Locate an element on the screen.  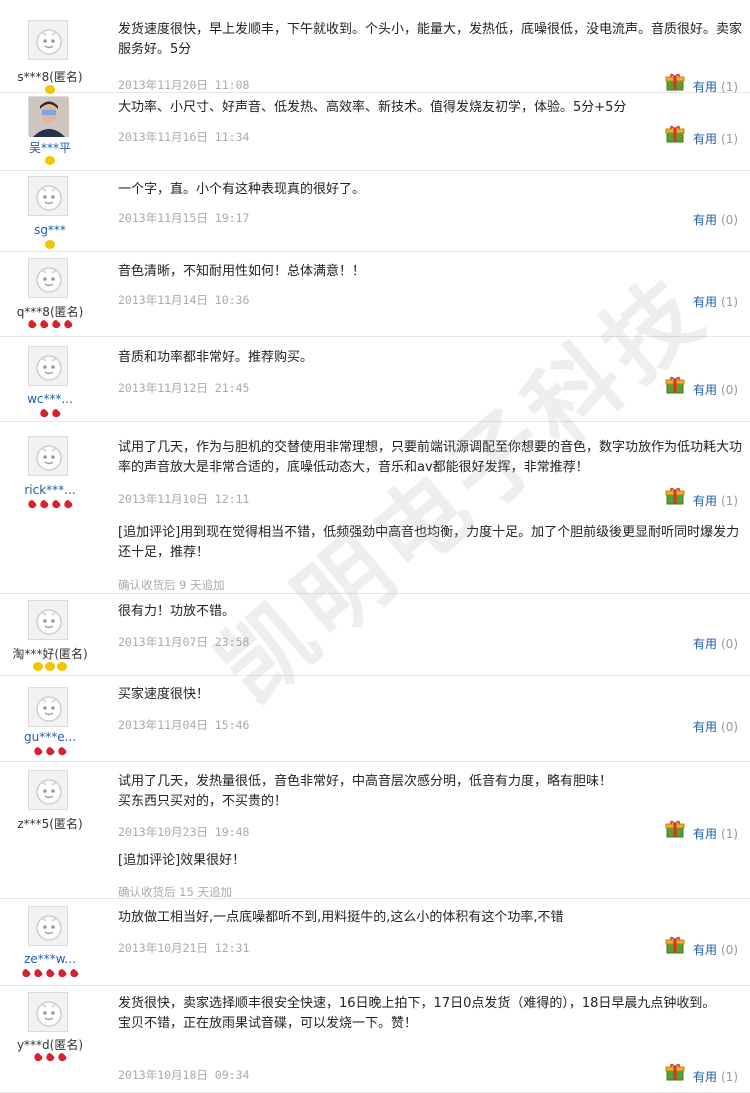
append-body: 效果很好！ is located at coordinates (213, 860).